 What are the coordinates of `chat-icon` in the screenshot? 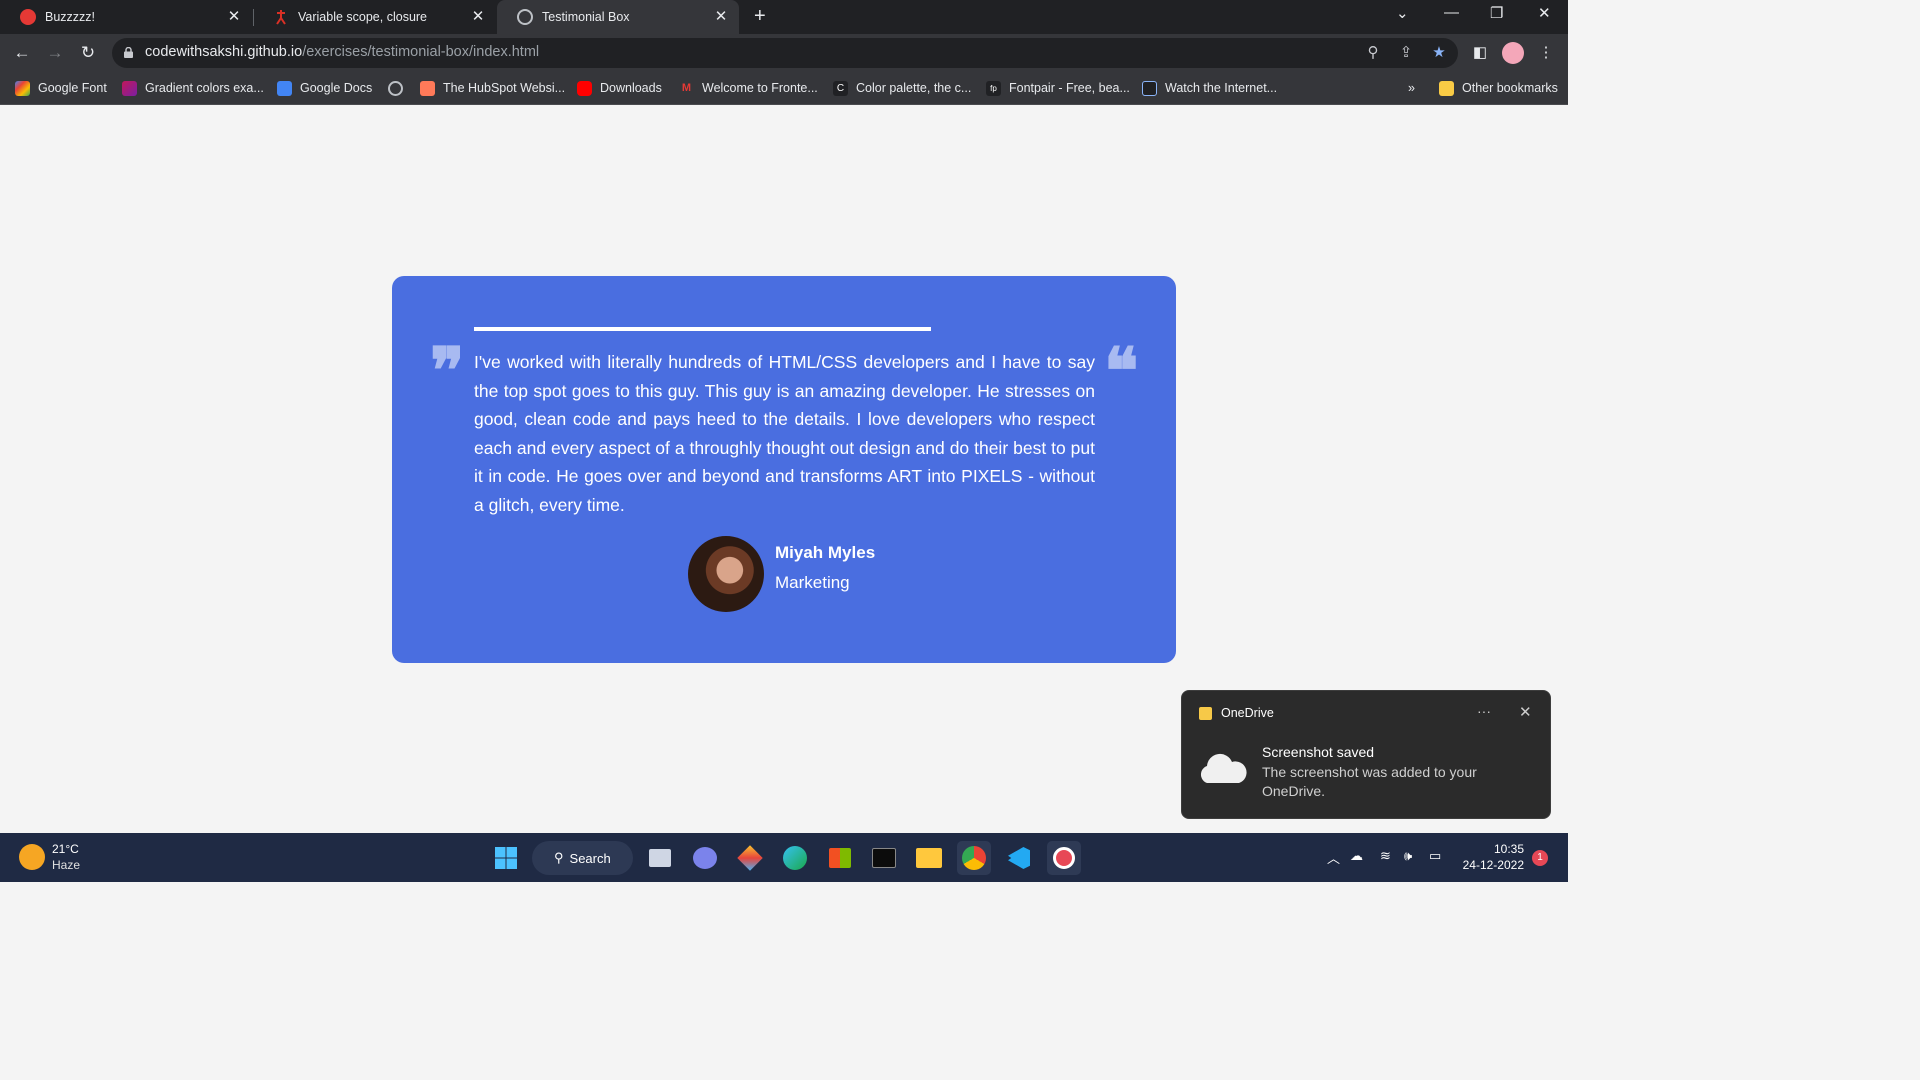 It's located at (705, 858).